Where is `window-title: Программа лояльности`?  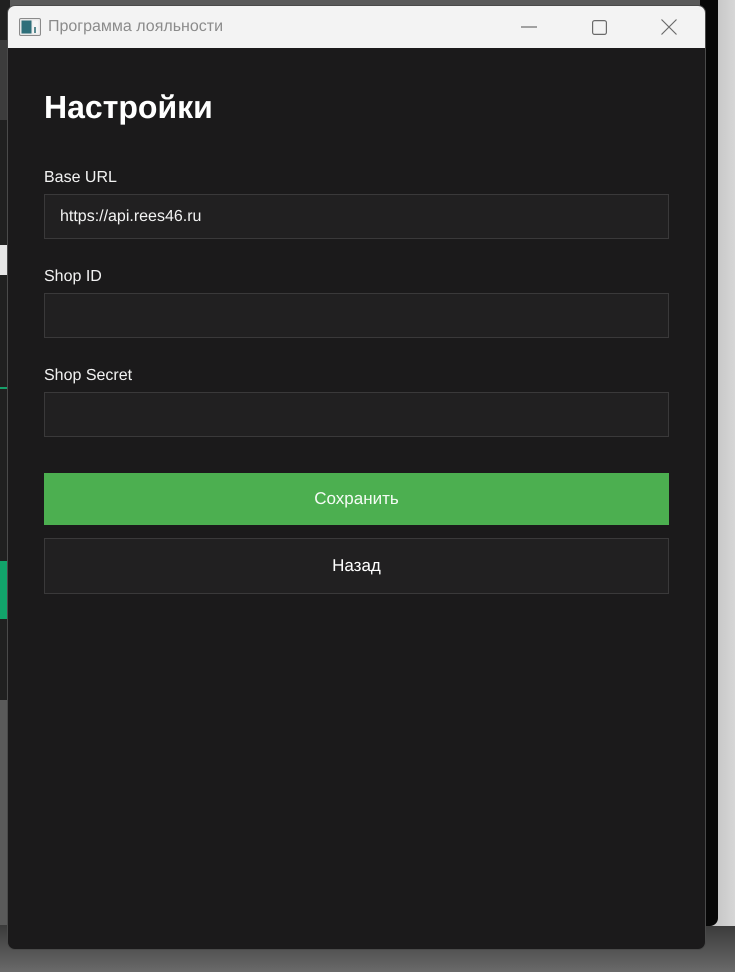 window-title: Программа лояльности is located at coordinates (136, 27).